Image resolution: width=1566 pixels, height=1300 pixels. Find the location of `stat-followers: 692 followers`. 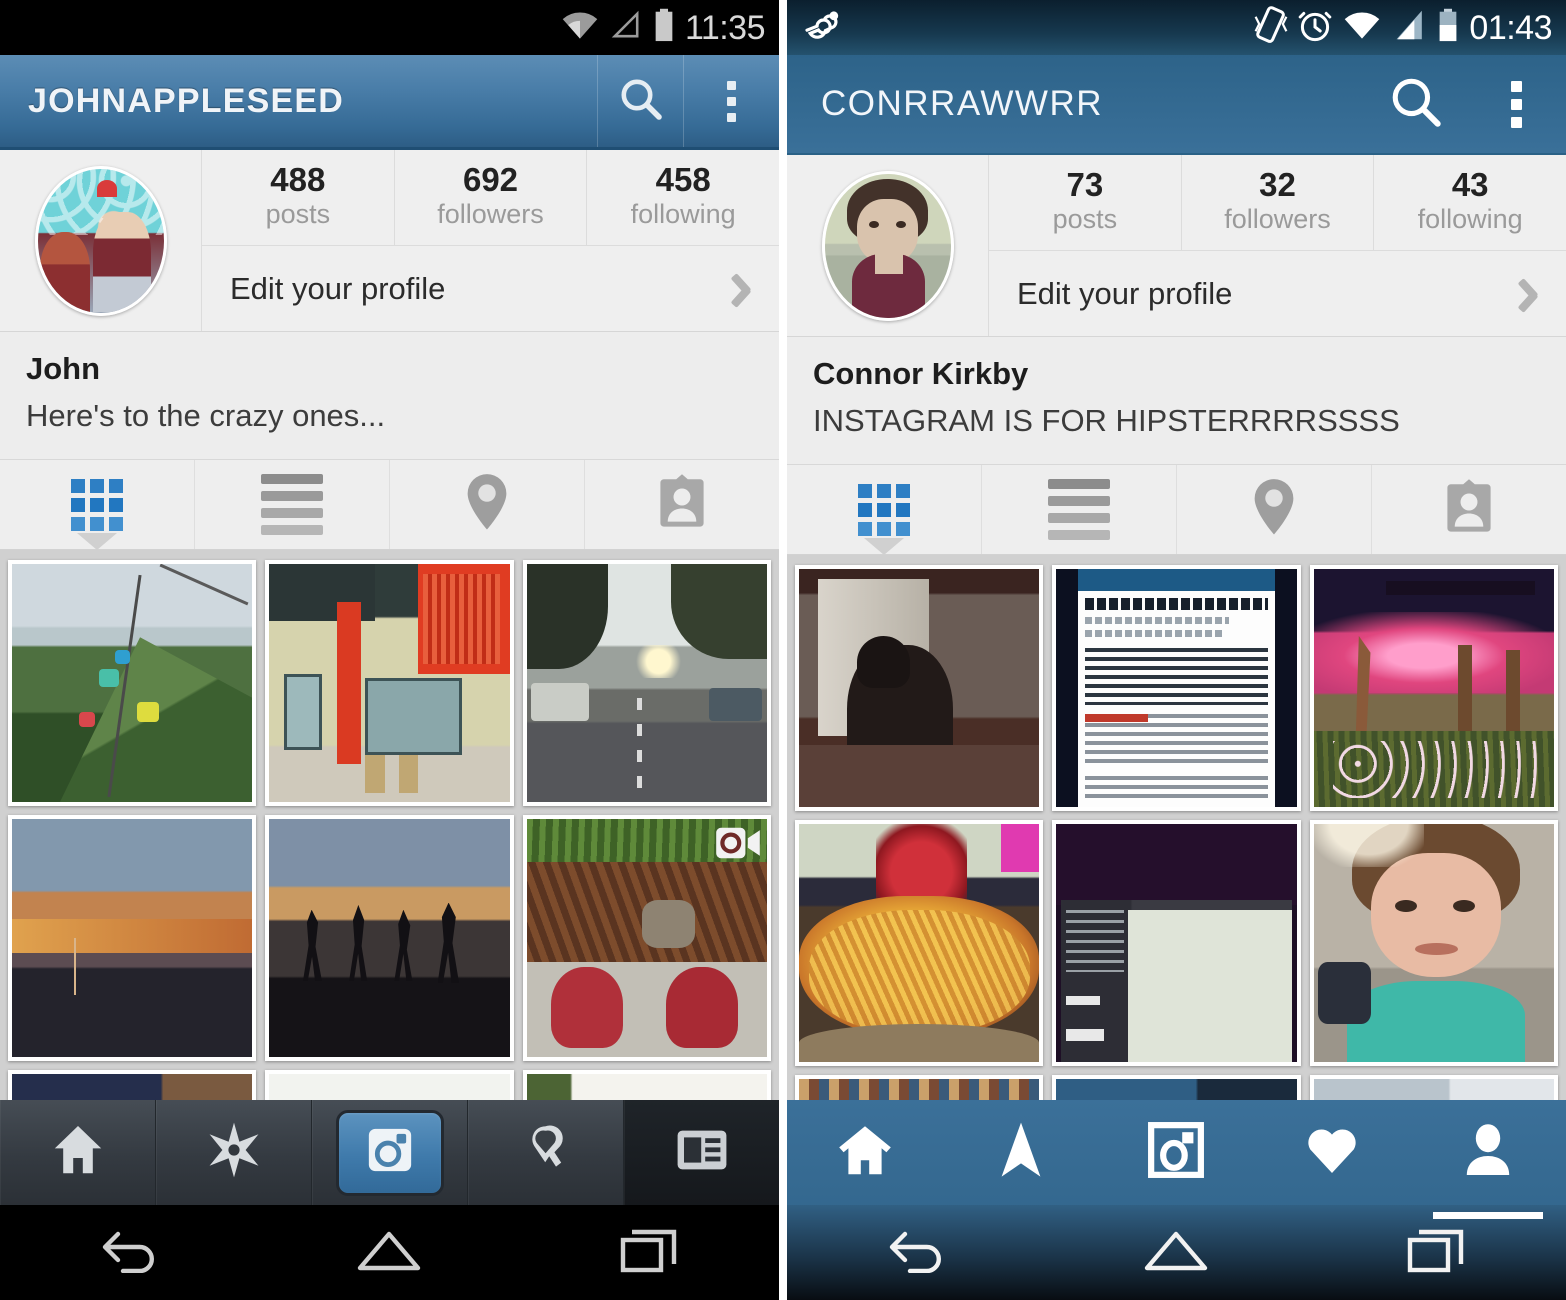

stat-followers: 692 followers is located at coordinates (491, 197).